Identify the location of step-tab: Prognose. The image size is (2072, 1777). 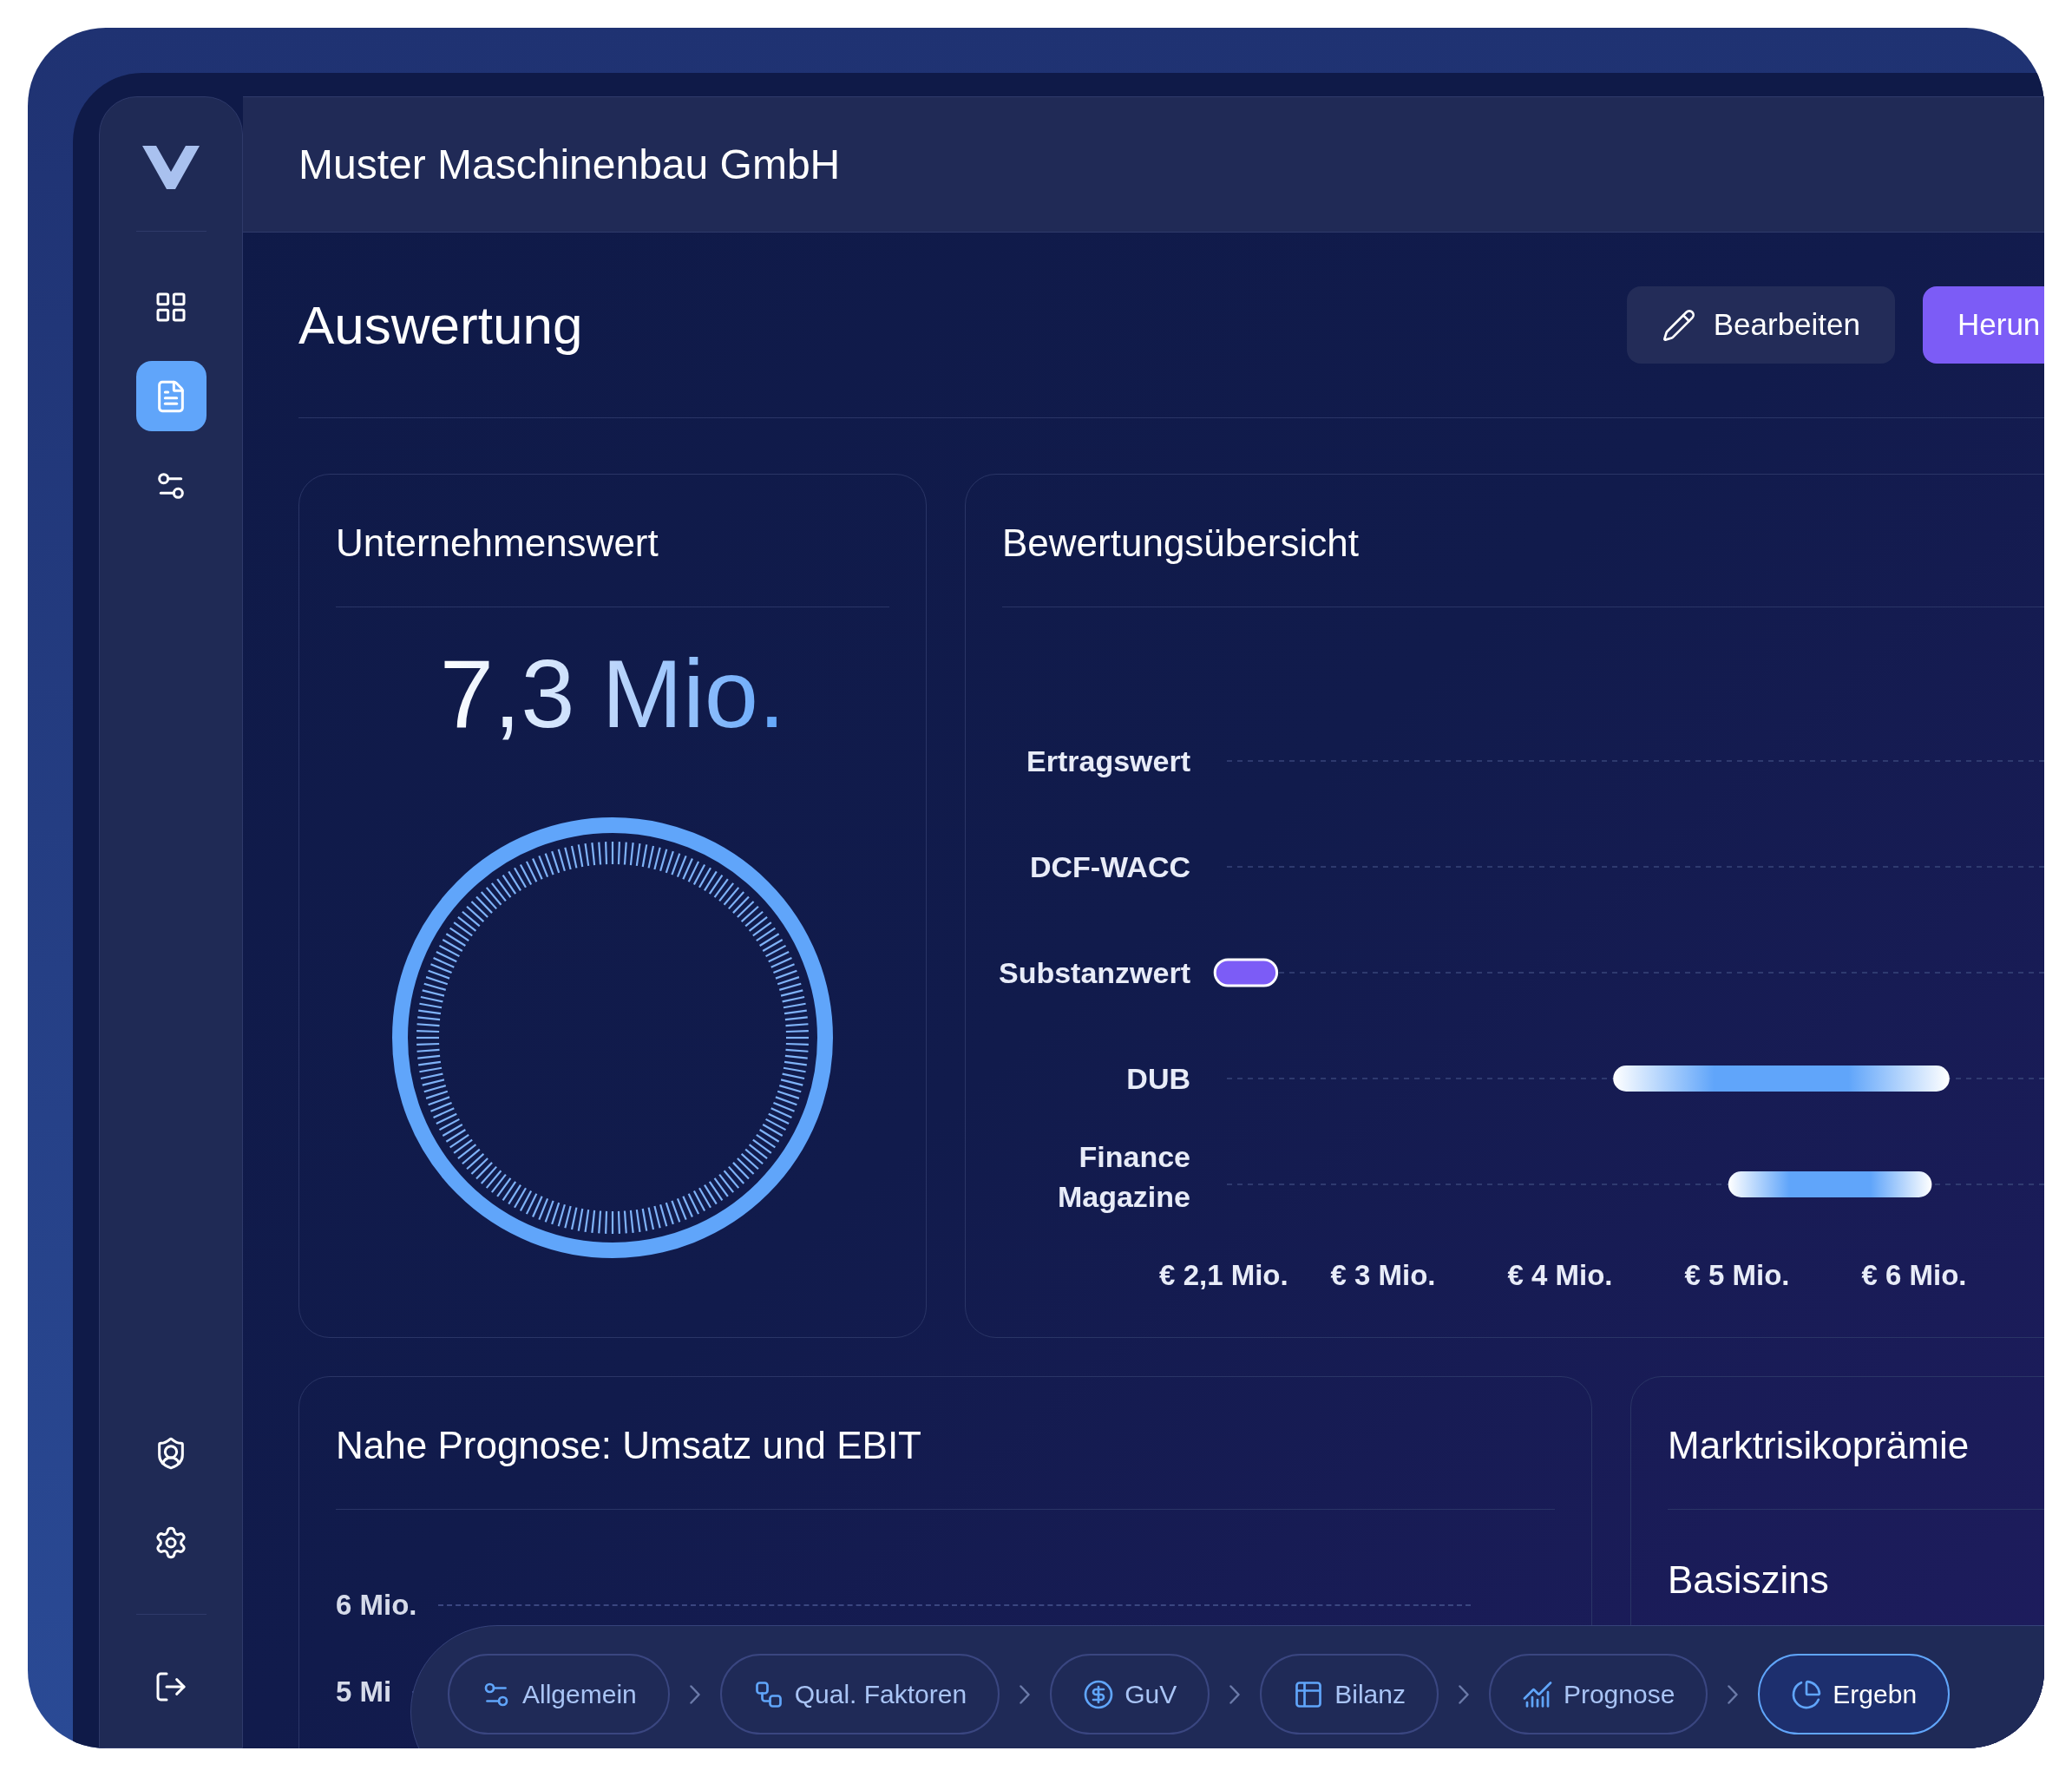
(1598, 1694).